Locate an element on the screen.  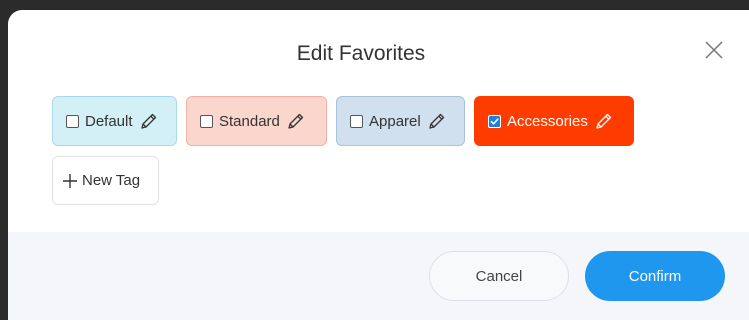
tag-accessories-checkbox is located at coordinates (494, 121).